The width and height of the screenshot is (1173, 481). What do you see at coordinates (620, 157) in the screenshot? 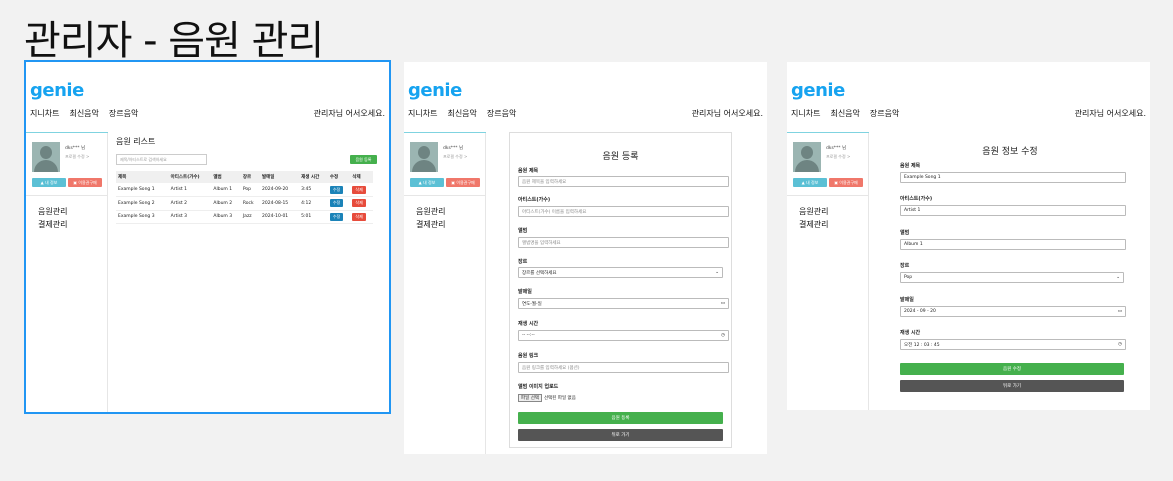
I see `form-title: 음원 등록` at bounding box center [620, 157].